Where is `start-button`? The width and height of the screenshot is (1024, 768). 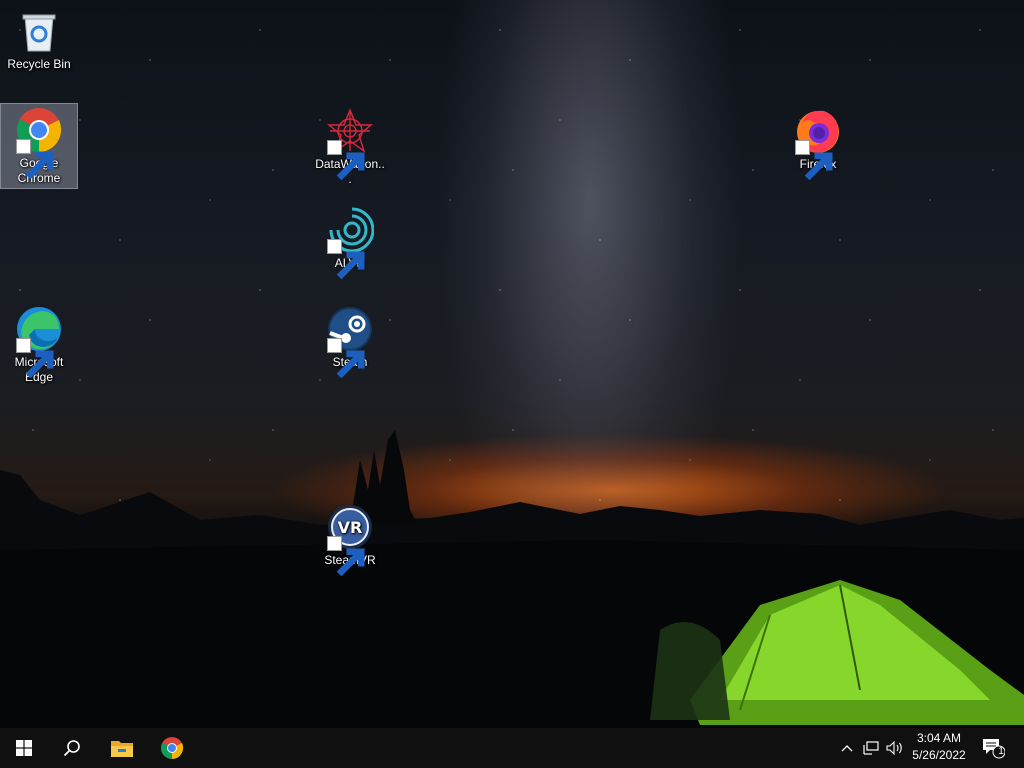 start-button is located at coordinates (24, 748).